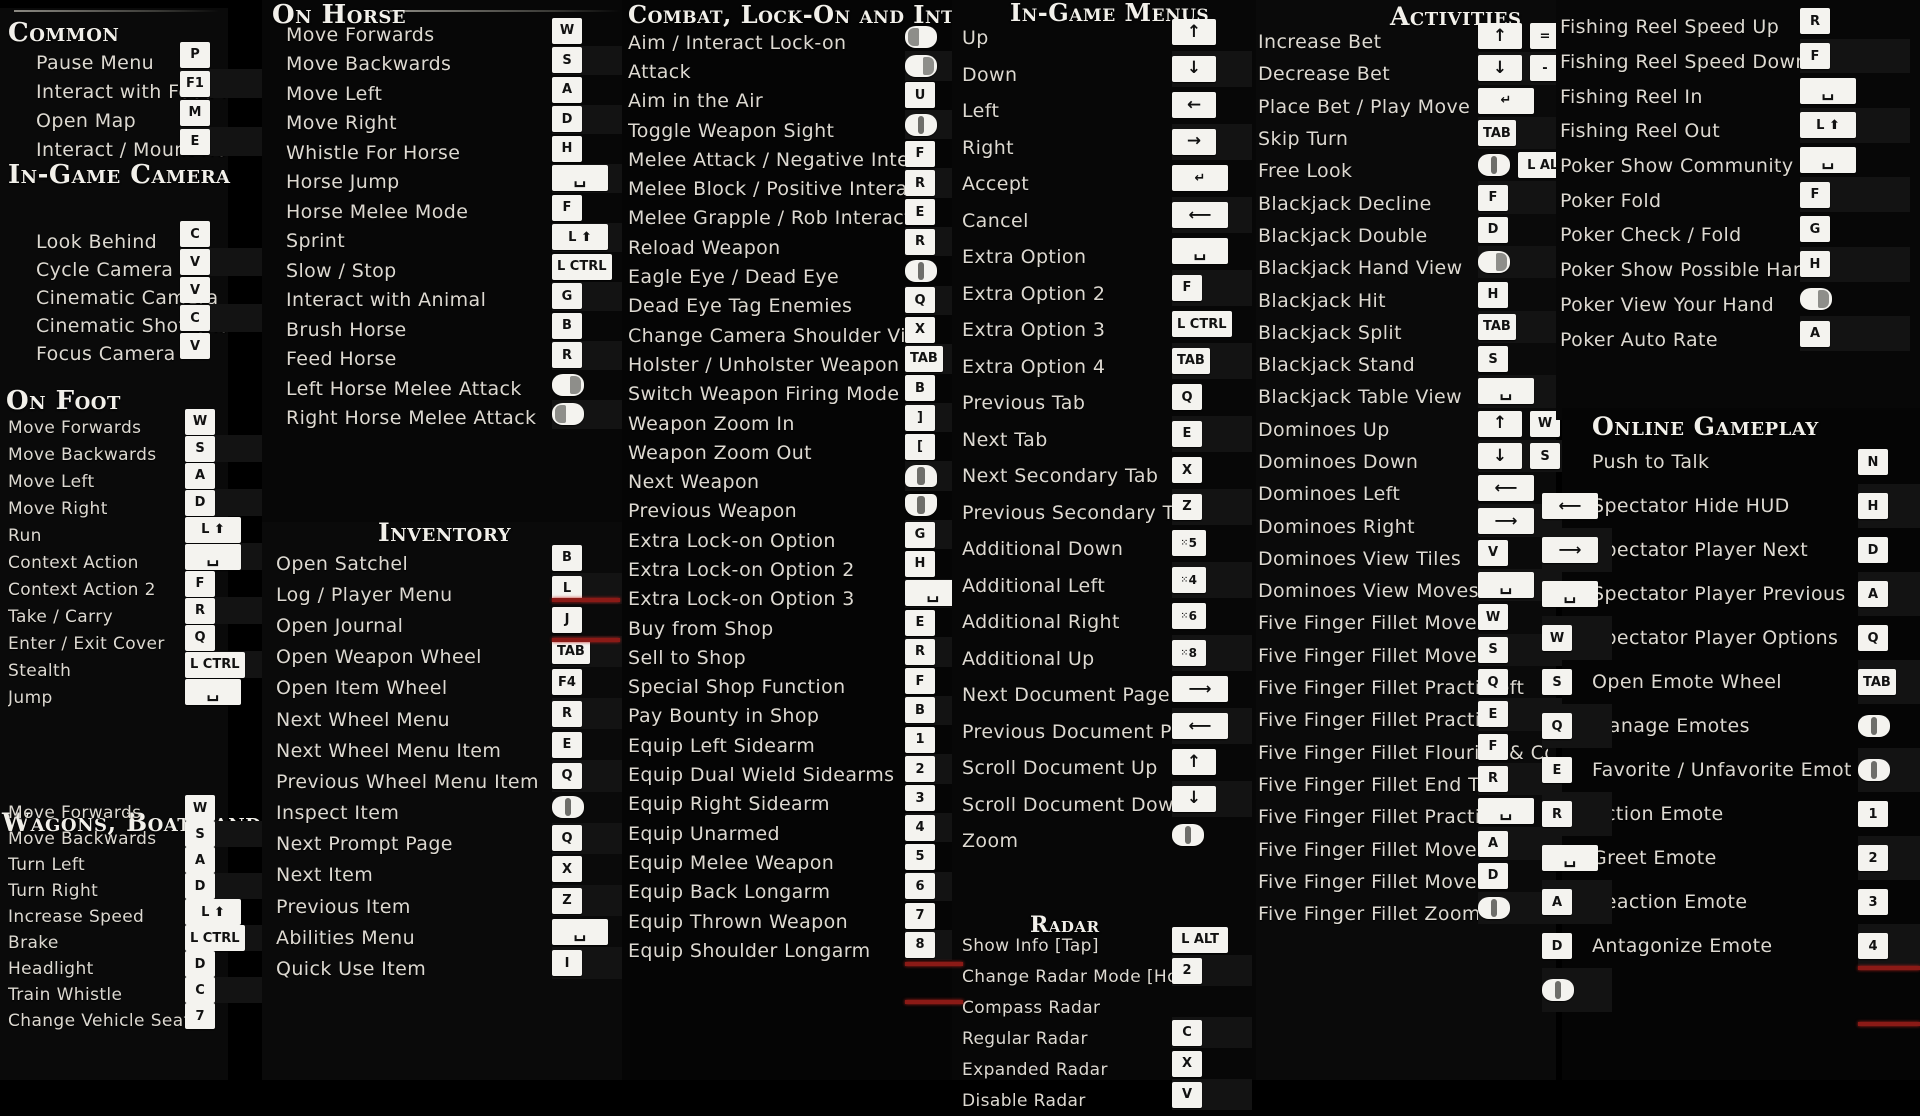 The image size is (1920, 1116). Describe the element at coordinates (1889, 550) in the screenshot. I see `control-key-binding: D` at that location.